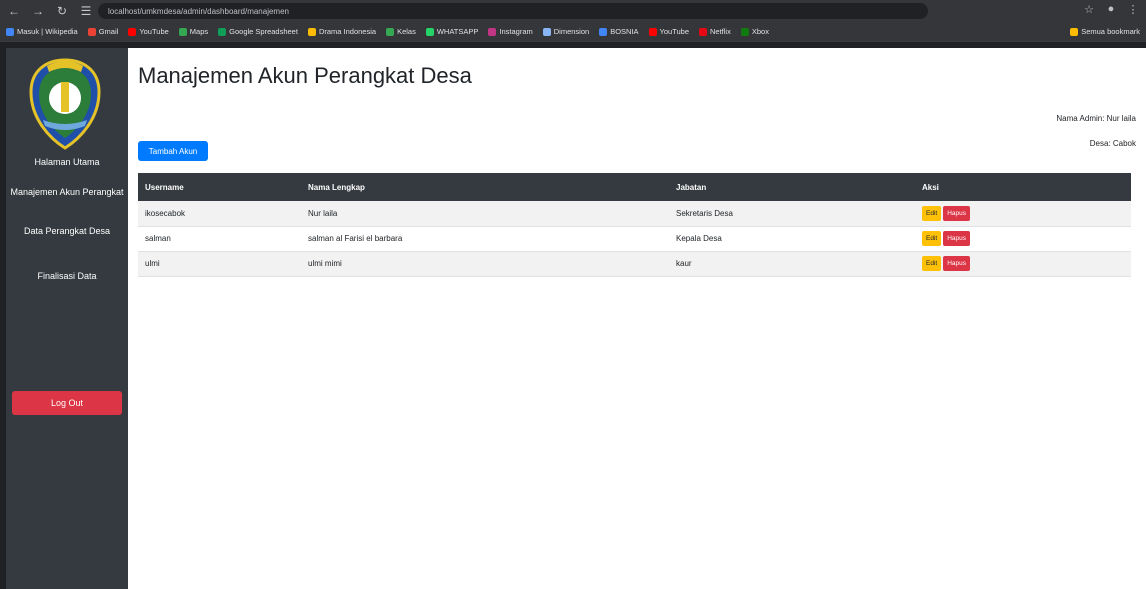  I want to click on sidebar-item-village-staff-data: Data Perangkat Desa, so click(67, 231).